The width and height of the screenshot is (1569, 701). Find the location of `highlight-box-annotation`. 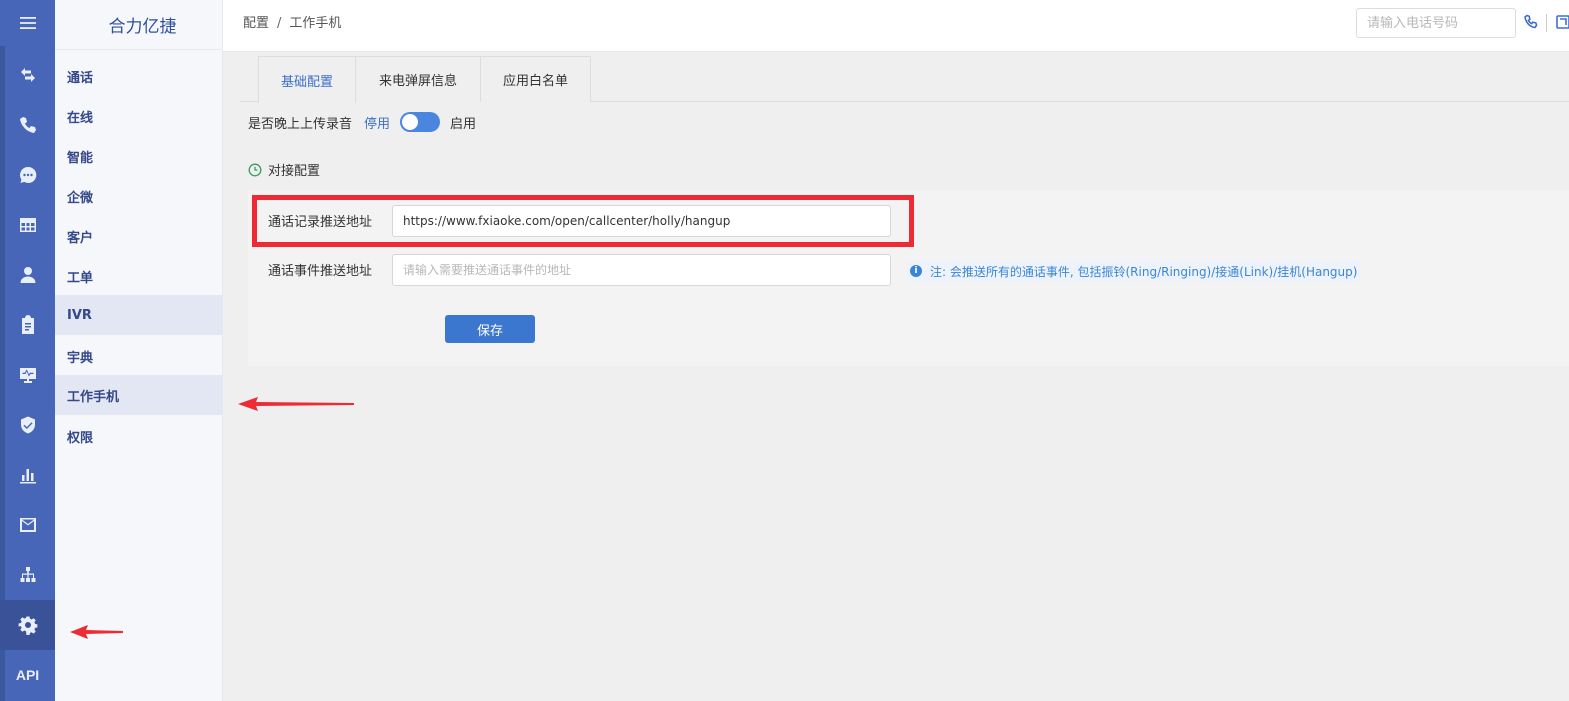

highlight-box-annotation is located at coordinates (583, 221).